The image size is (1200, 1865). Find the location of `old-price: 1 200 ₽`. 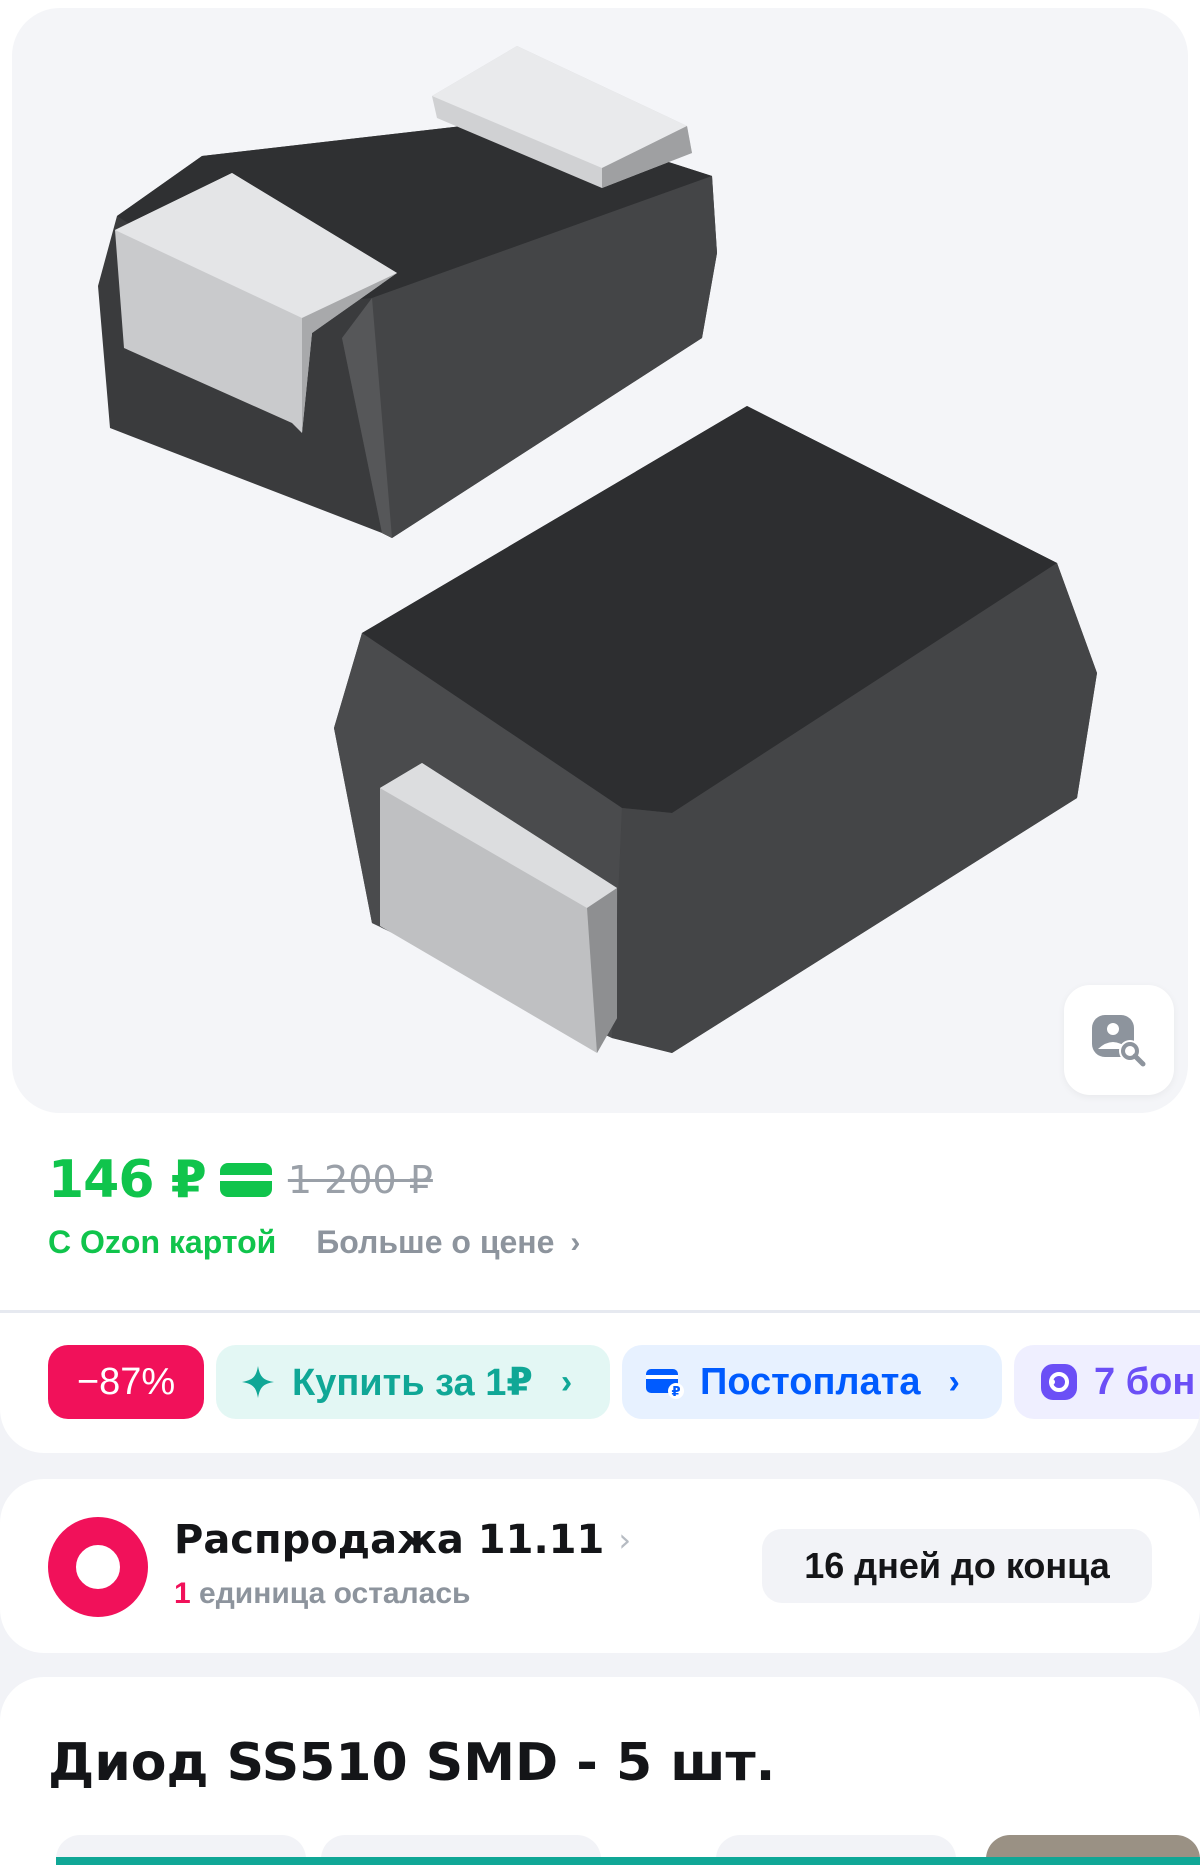

old-price: 1 200 ₽ is located at coordinates (360, 1180).